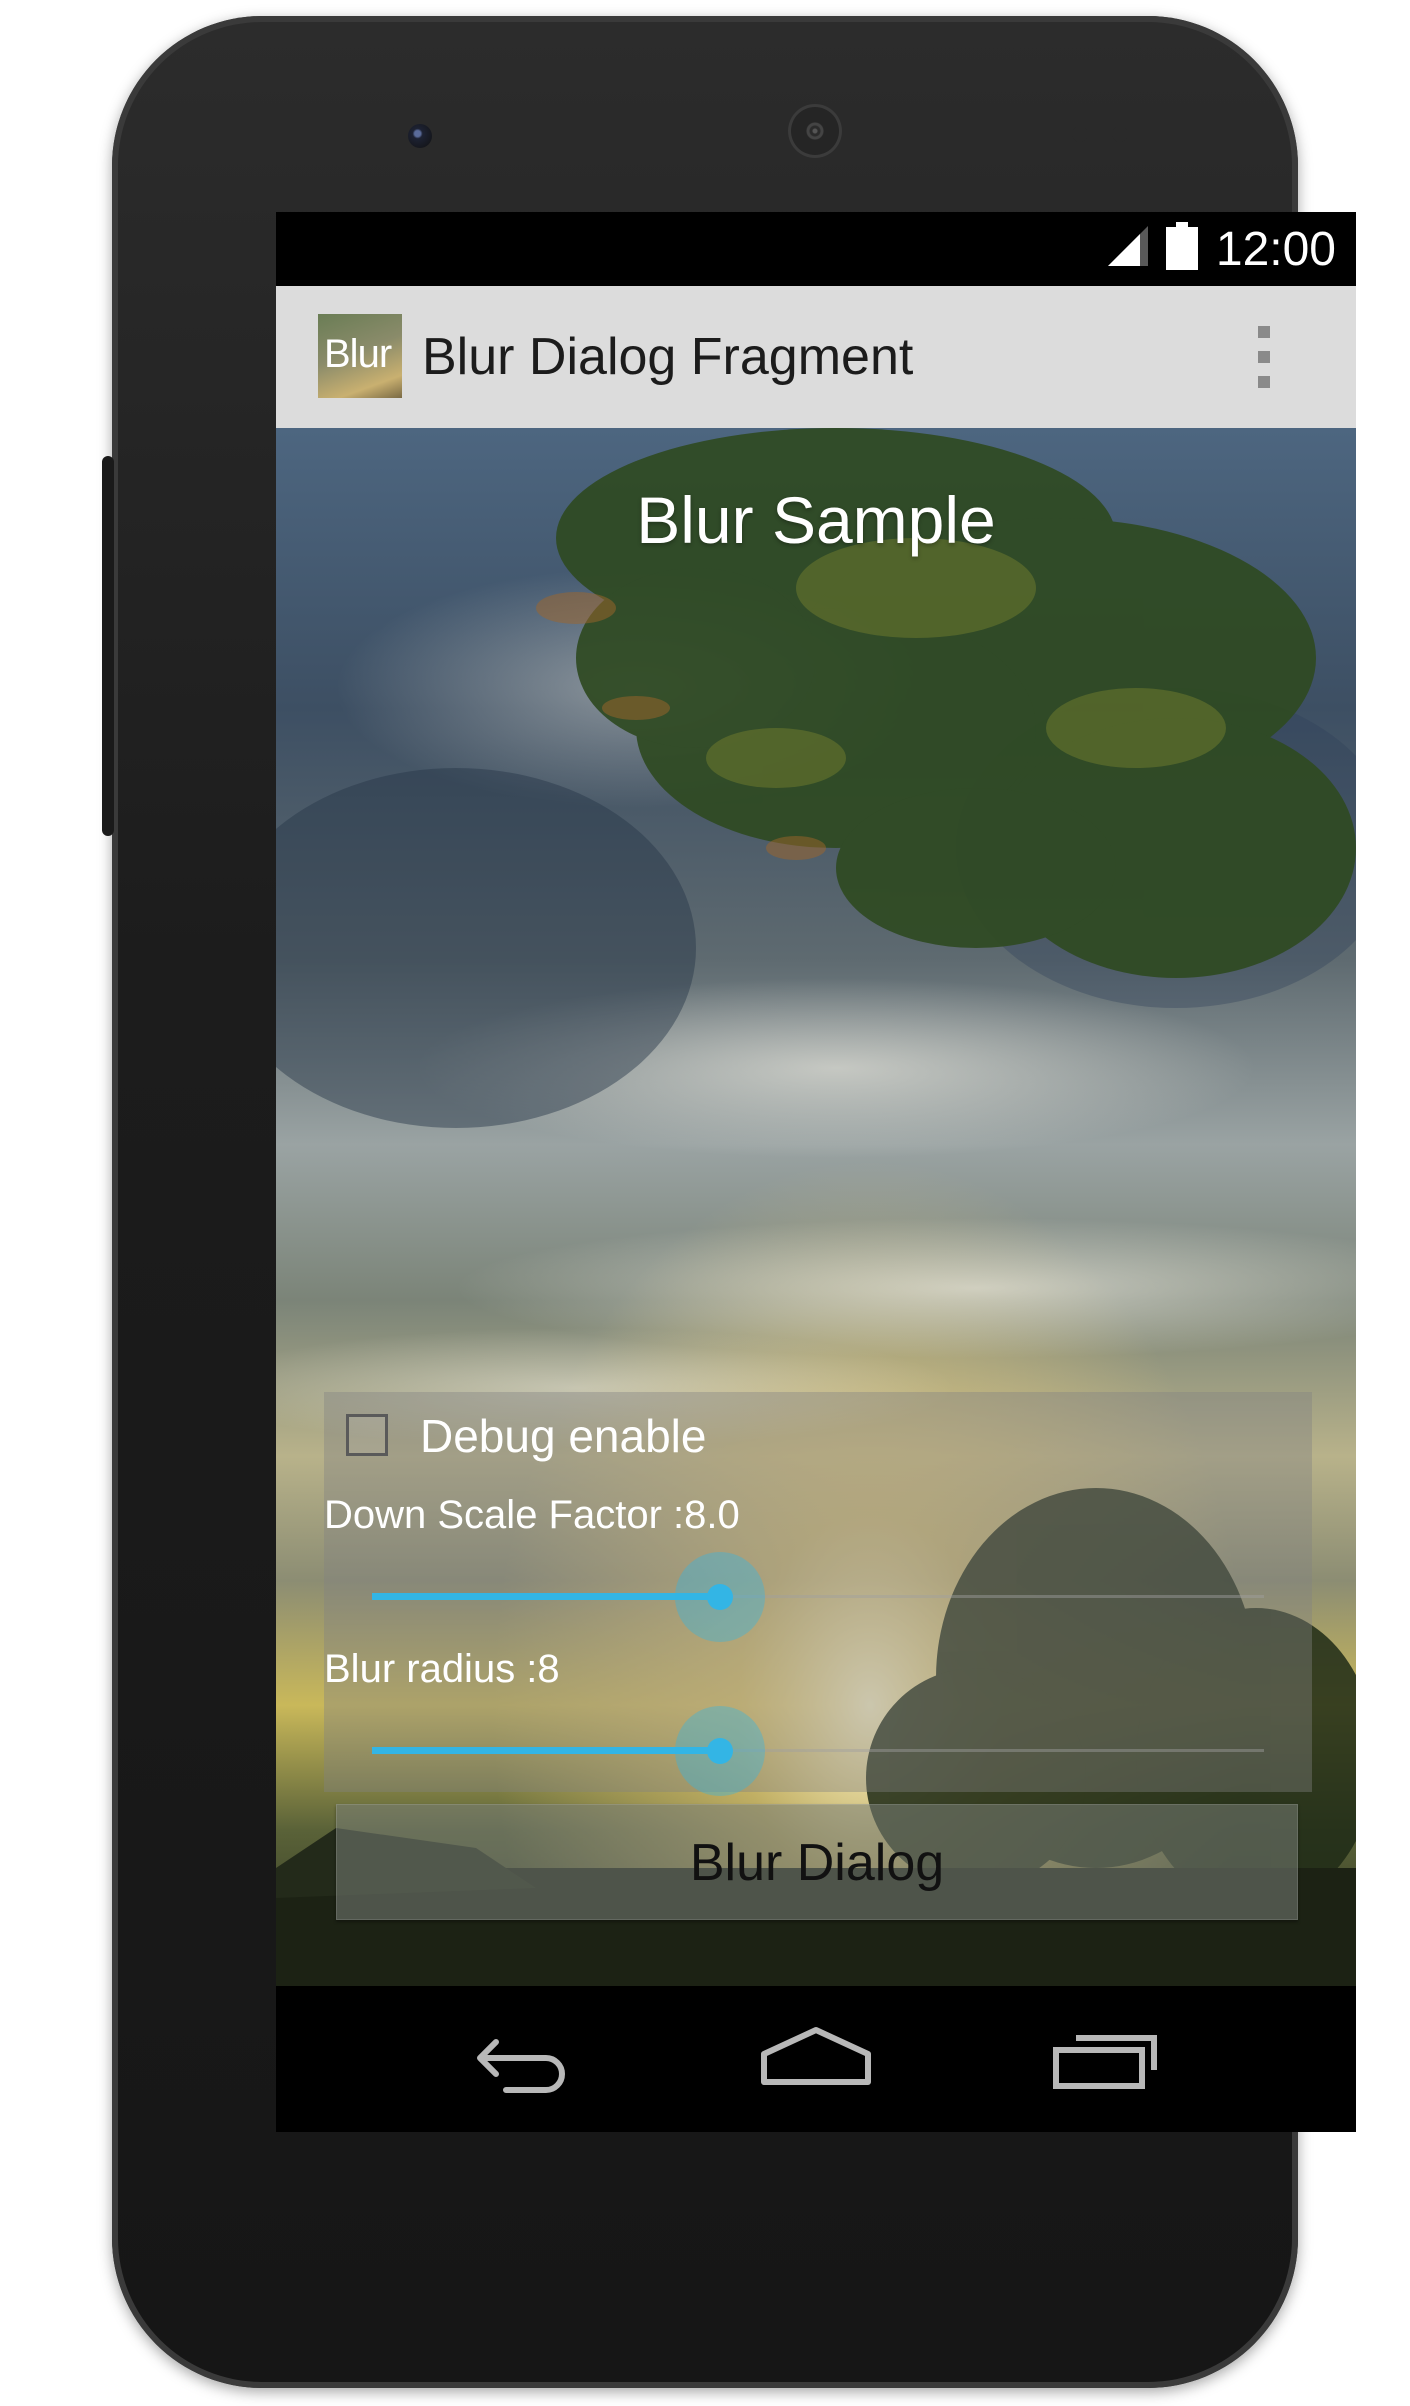 This screenshot has height=2406, width=1410. What do you see at coordinates (1106, 2059) in the screenshot?
I see `recent-apps-icon` at bounding box center [1106, 2059].